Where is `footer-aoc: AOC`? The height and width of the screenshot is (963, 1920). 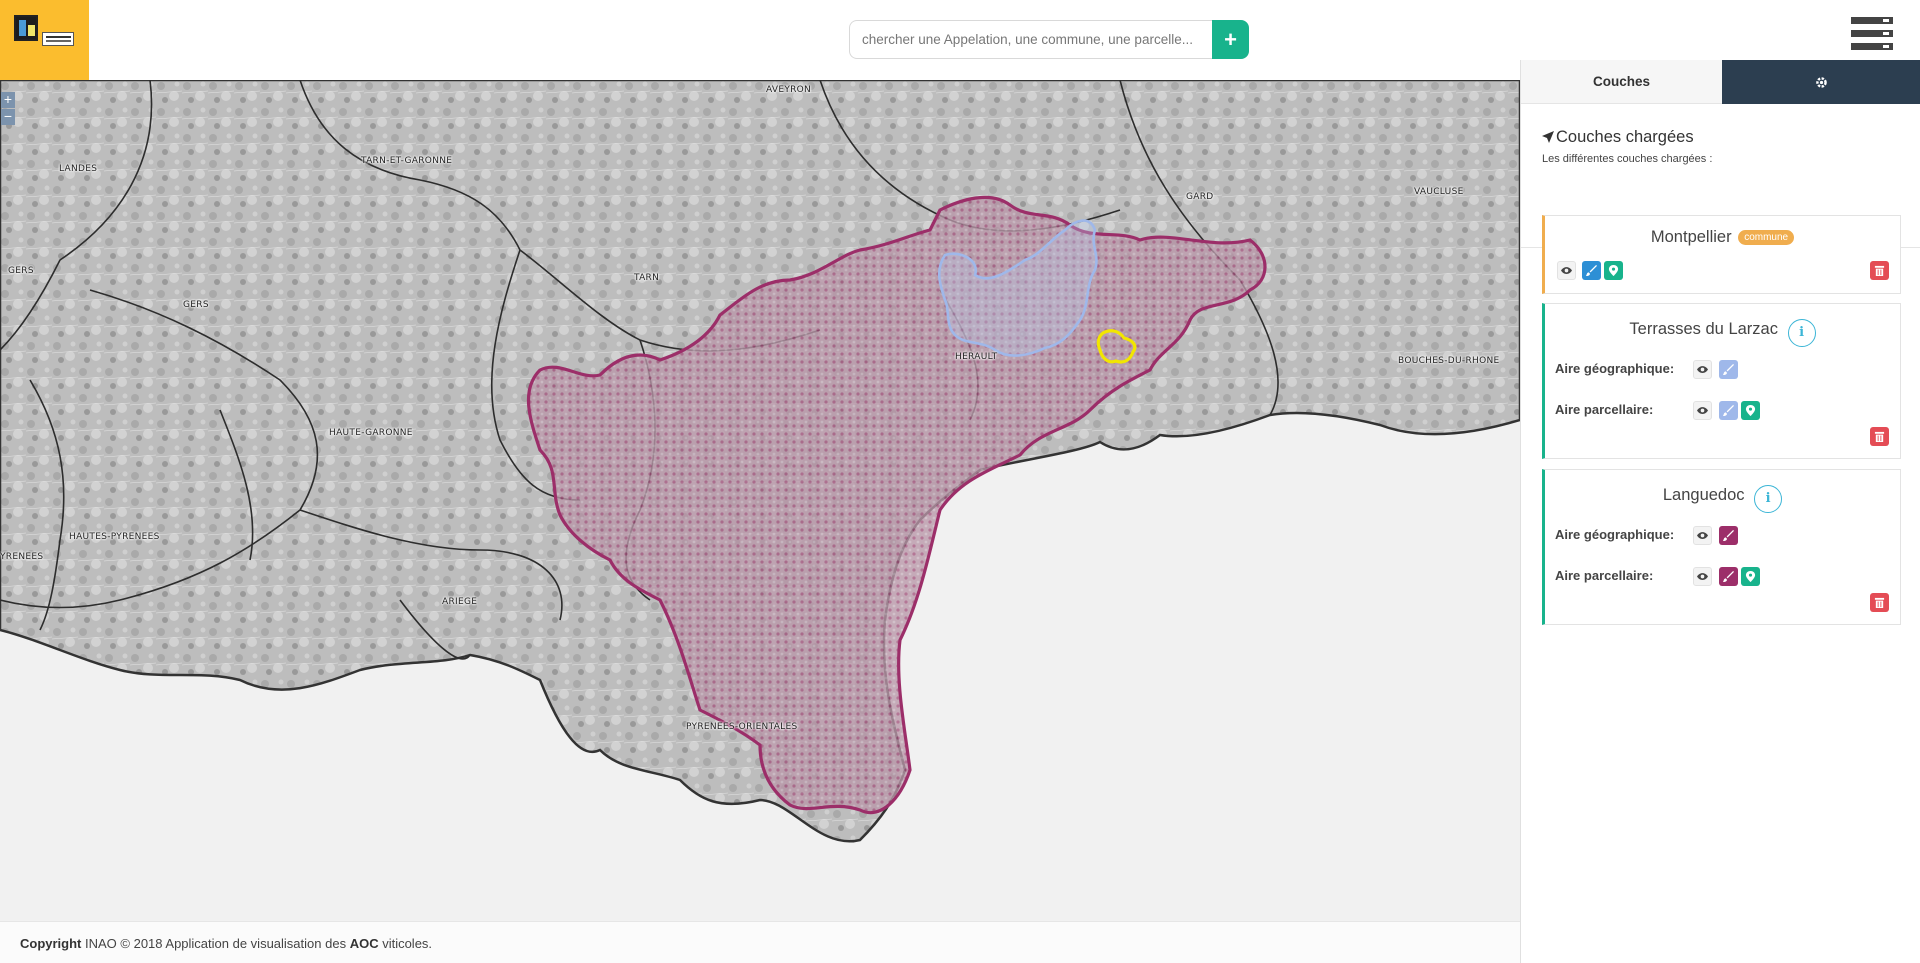 footer-aoc: AOC is located at coordinates (364, 943).